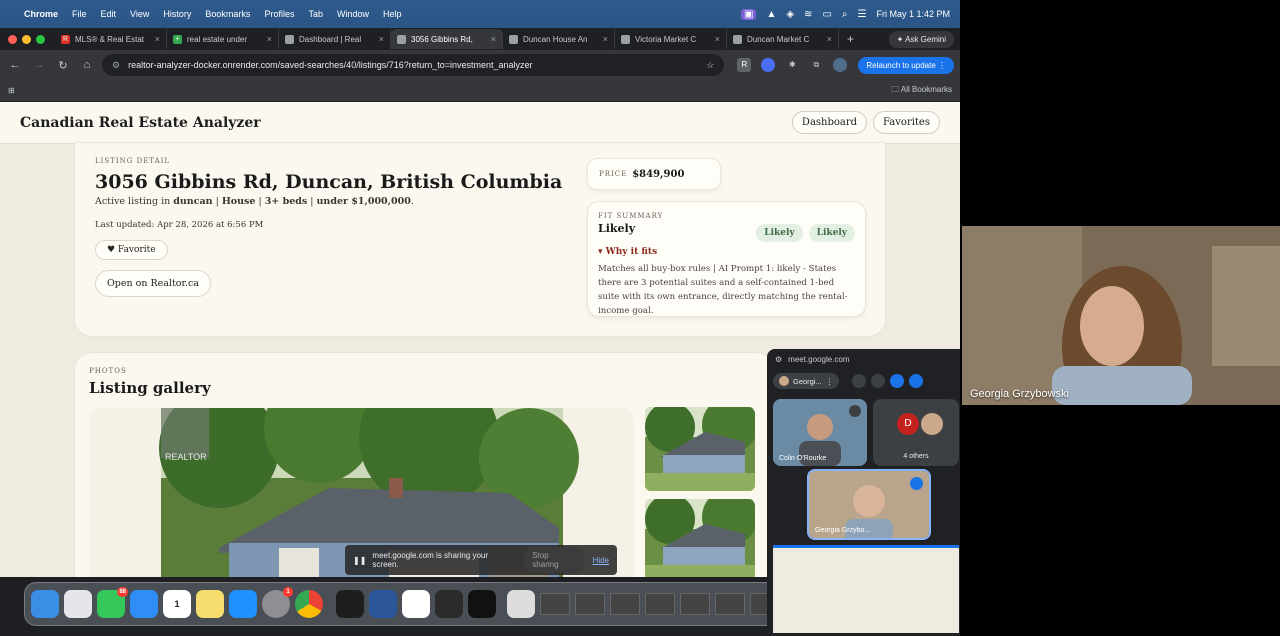 This screenshot has height=636, width=1280. What do you see at coordinates (177, 14) in the screenshot?
I see `menu-history: History` at bounding box center [177, 14].